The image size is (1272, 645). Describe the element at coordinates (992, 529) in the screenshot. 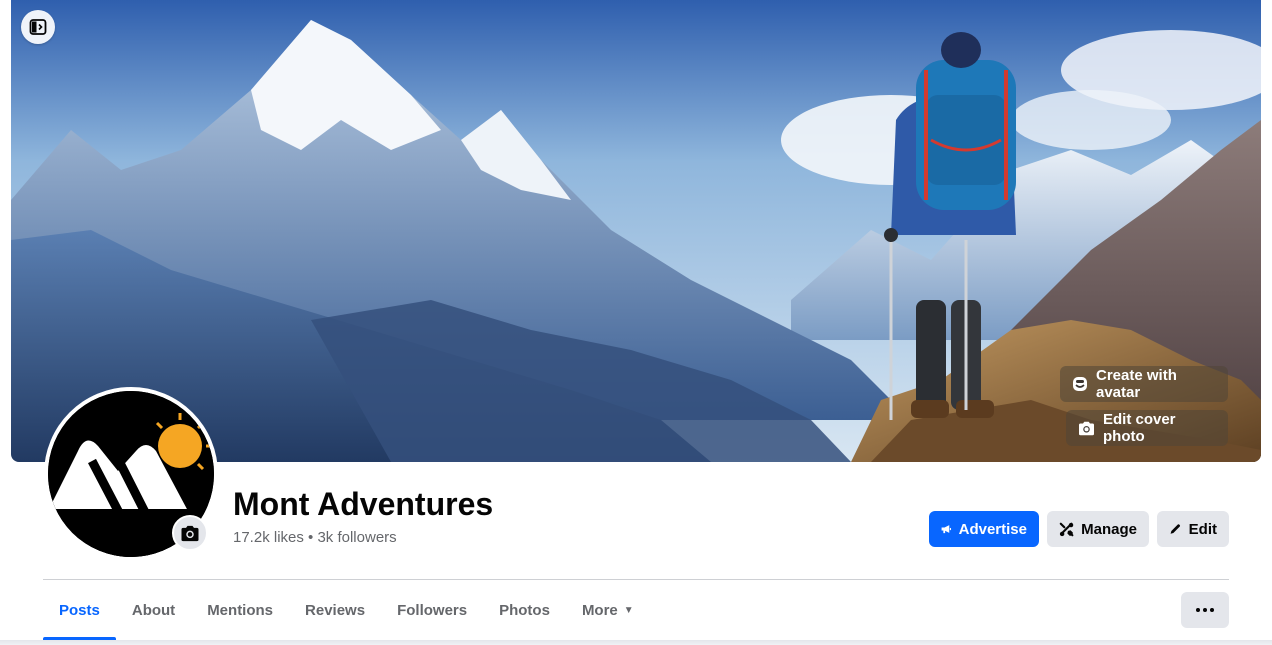

I see `advertise-label: Advertise` at that location.